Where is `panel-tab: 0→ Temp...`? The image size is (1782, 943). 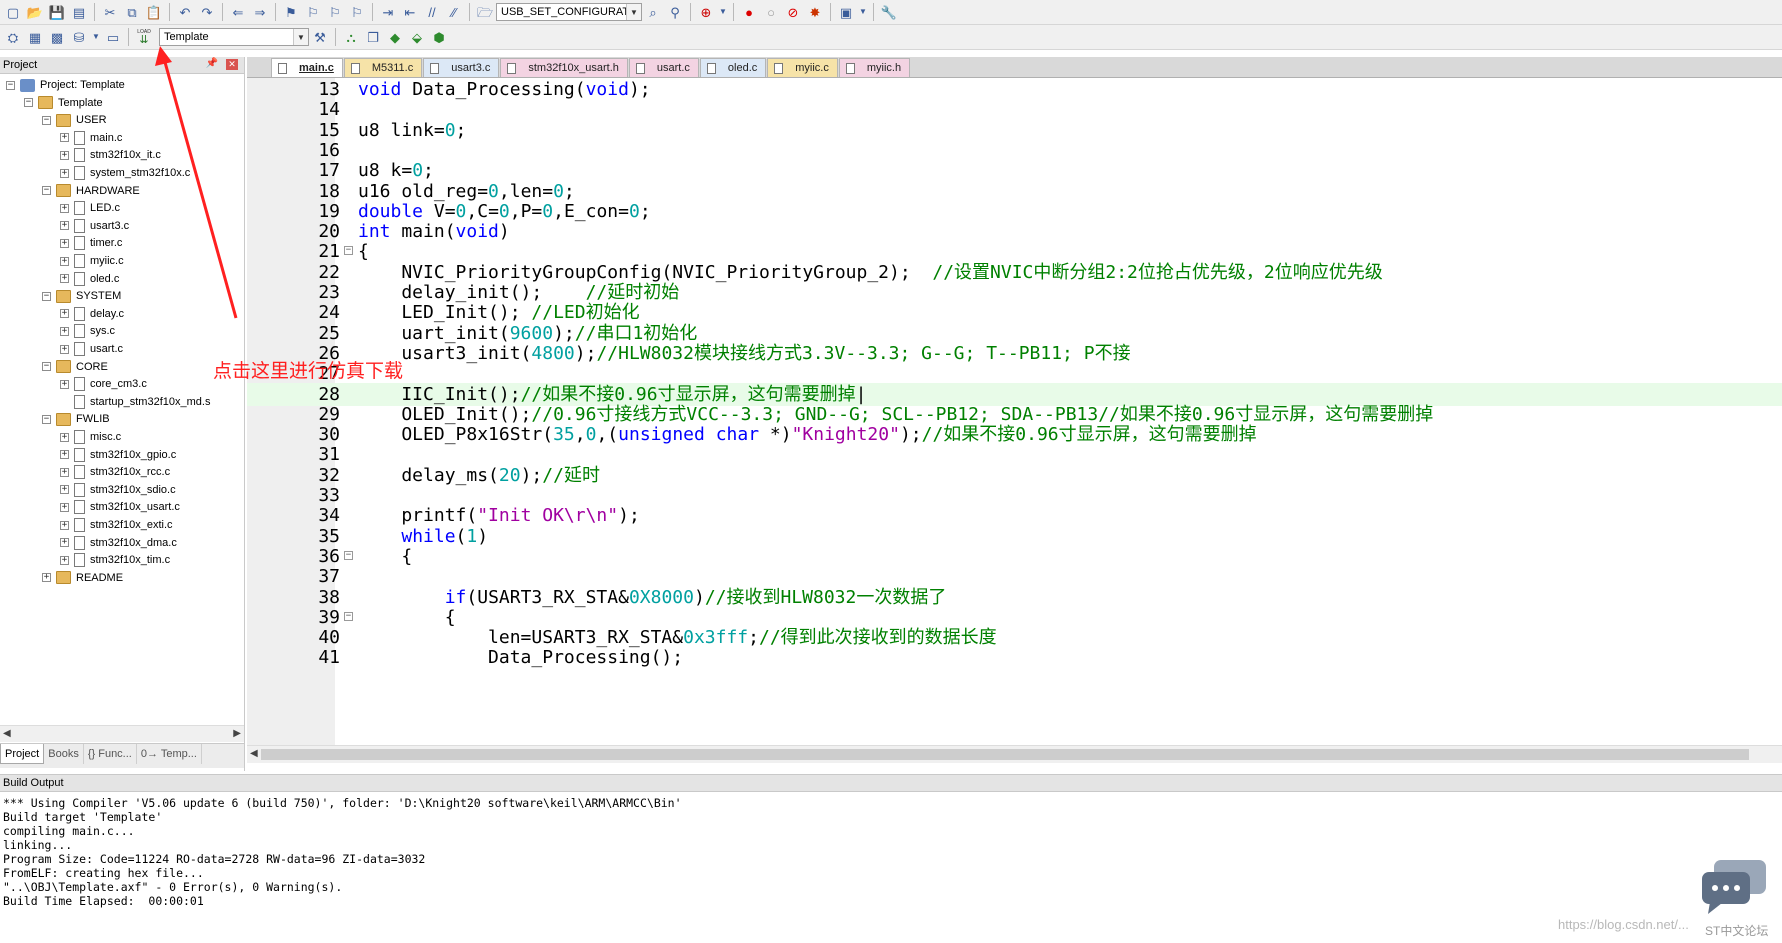
panel-tab: 0→ Temp... is located at coordinates (169, 754).